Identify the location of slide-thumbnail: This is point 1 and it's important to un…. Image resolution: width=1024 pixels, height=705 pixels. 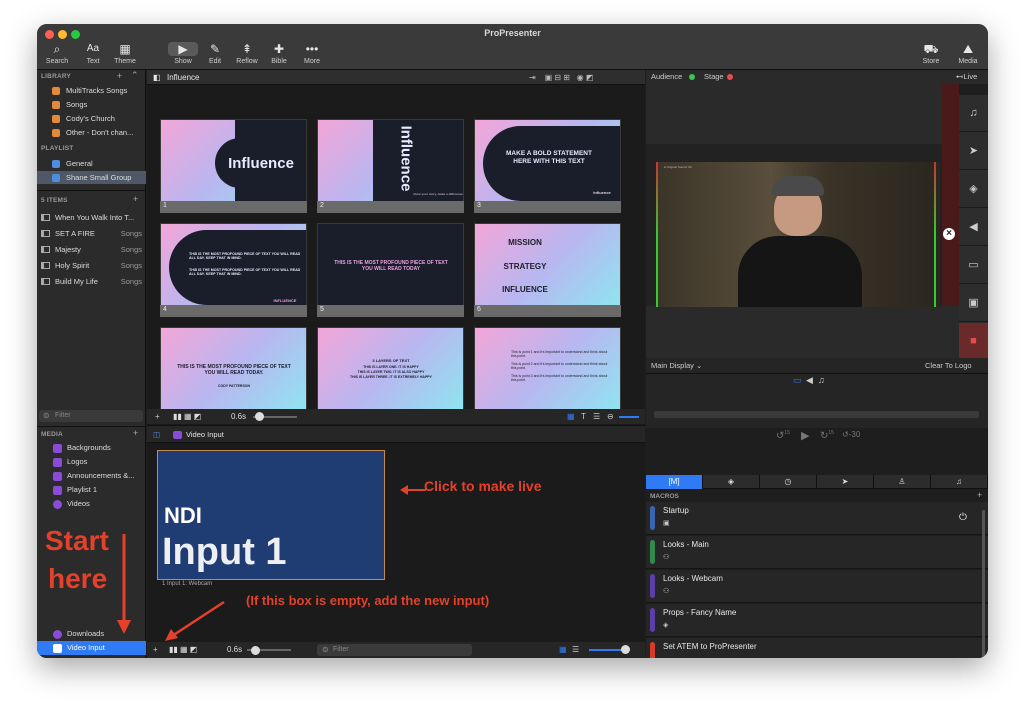
(547, 374).